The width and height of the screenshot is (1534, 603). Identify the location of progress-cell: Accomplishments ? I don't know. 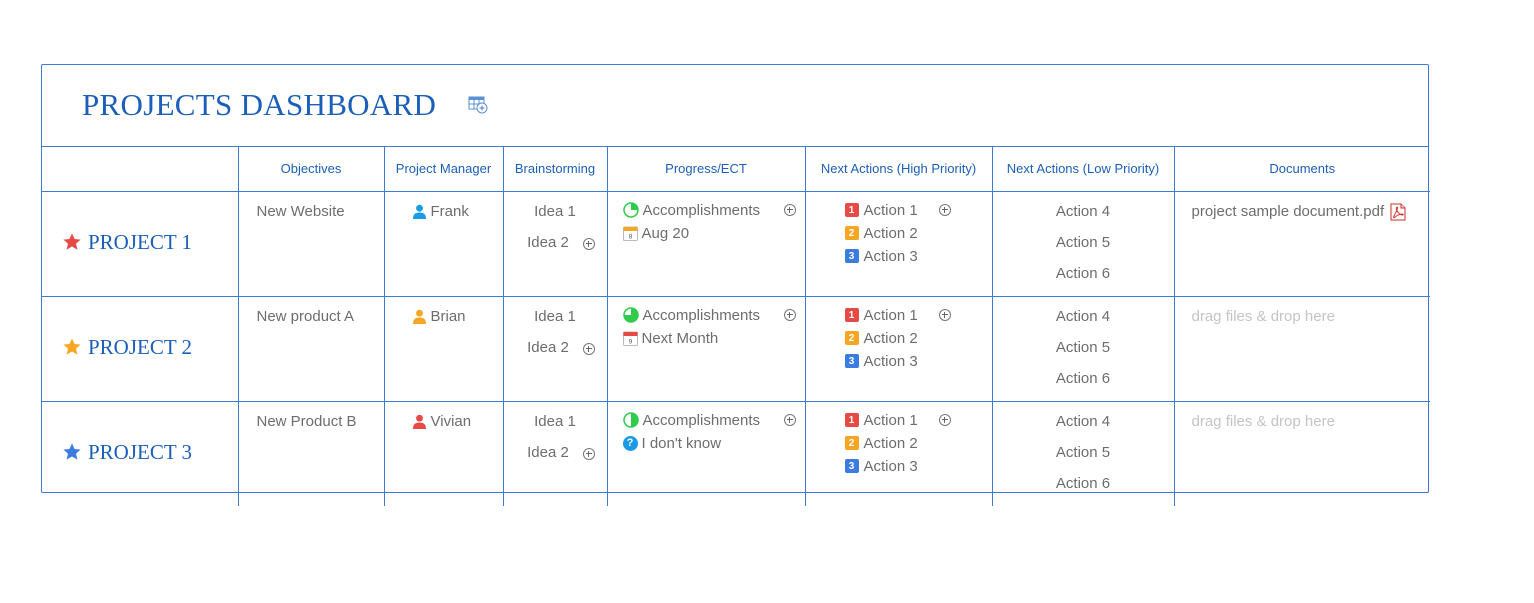
(706, 453).